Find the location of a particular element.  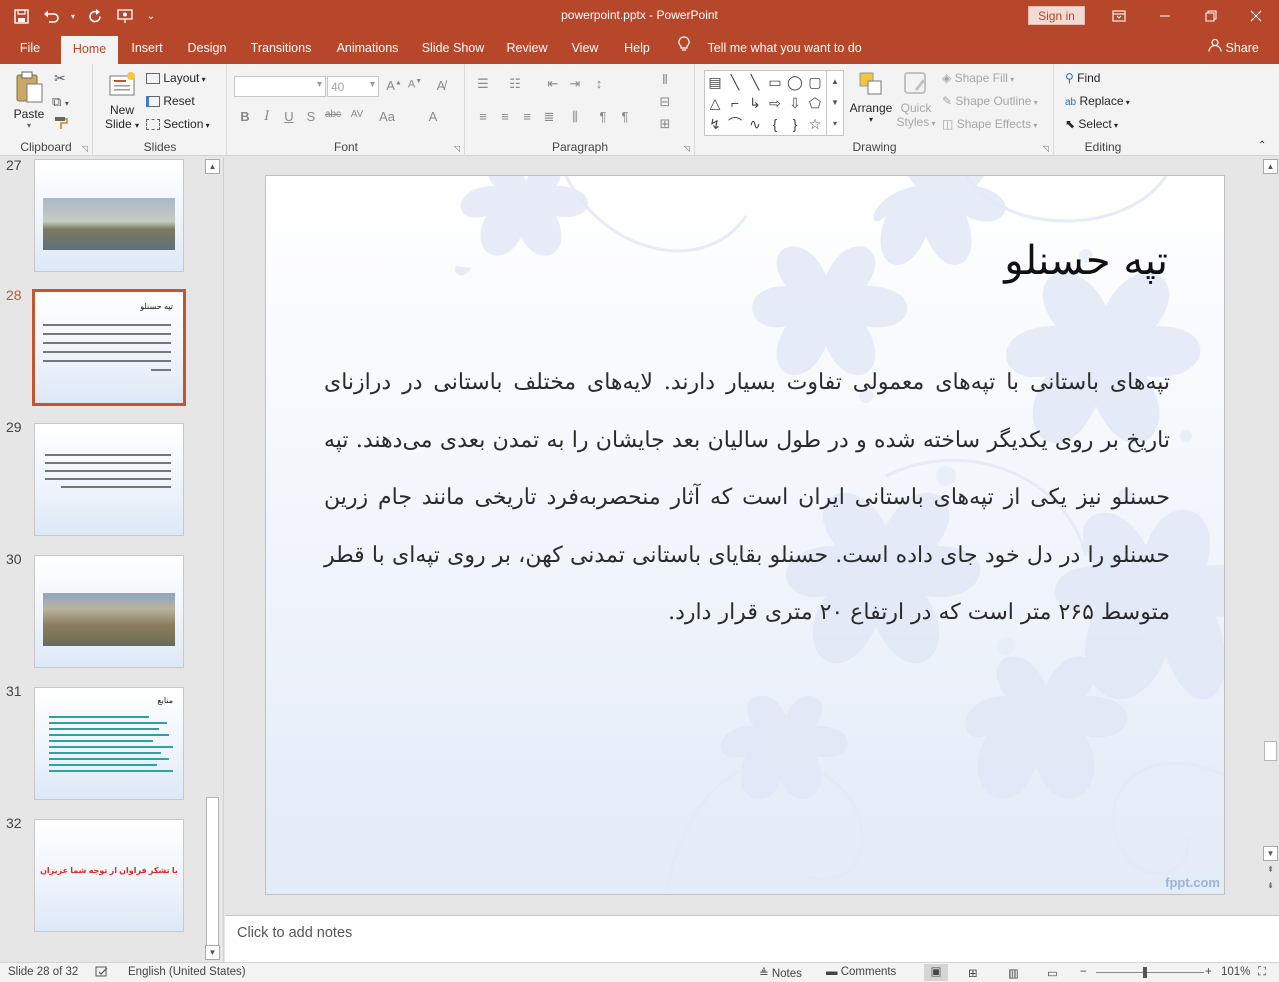

scroll-down-icon: ▼ is located at coordinates (212, 952).